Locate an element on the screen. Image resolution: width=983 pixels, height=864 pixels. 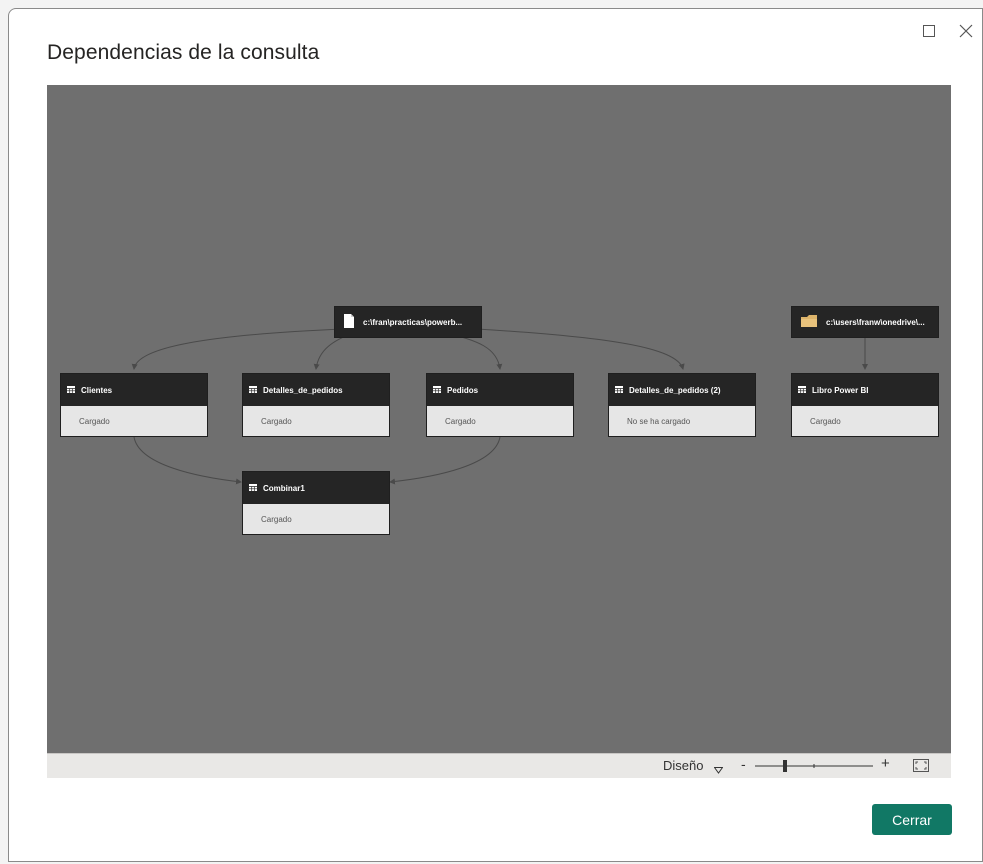
edge-pedidos-combinar is located at coordinates (445, 460).